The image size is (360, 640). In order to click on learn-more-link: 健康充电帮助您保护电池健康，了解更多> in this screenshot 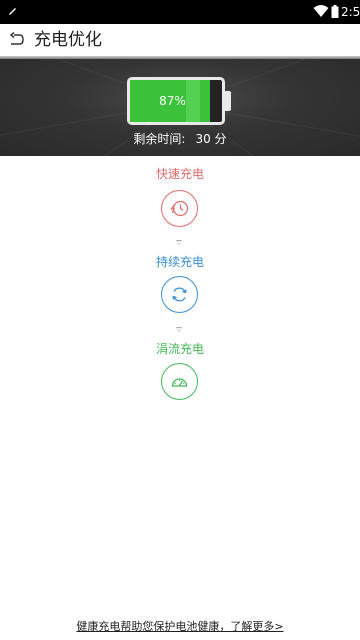, I will do `click(180, 627)`.